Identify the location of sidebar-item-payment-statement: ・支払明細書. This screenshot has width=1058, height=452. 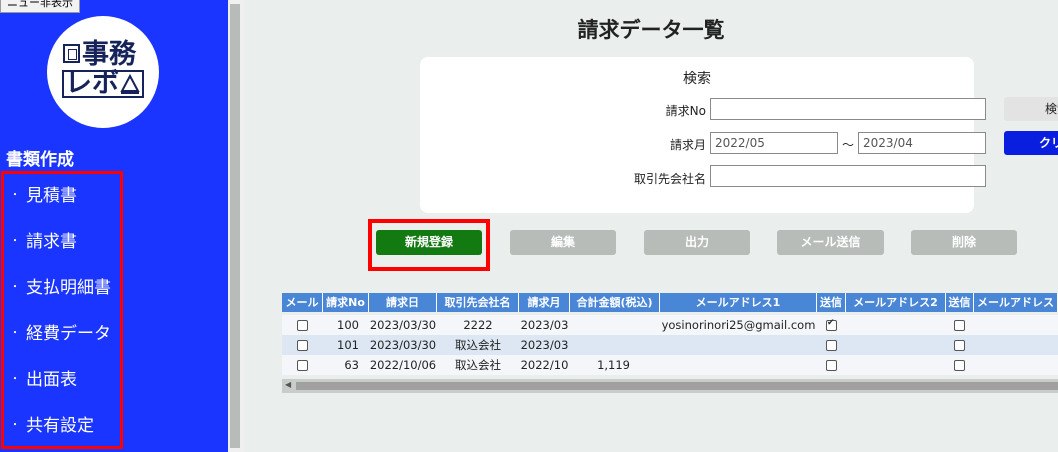
(60, 288).